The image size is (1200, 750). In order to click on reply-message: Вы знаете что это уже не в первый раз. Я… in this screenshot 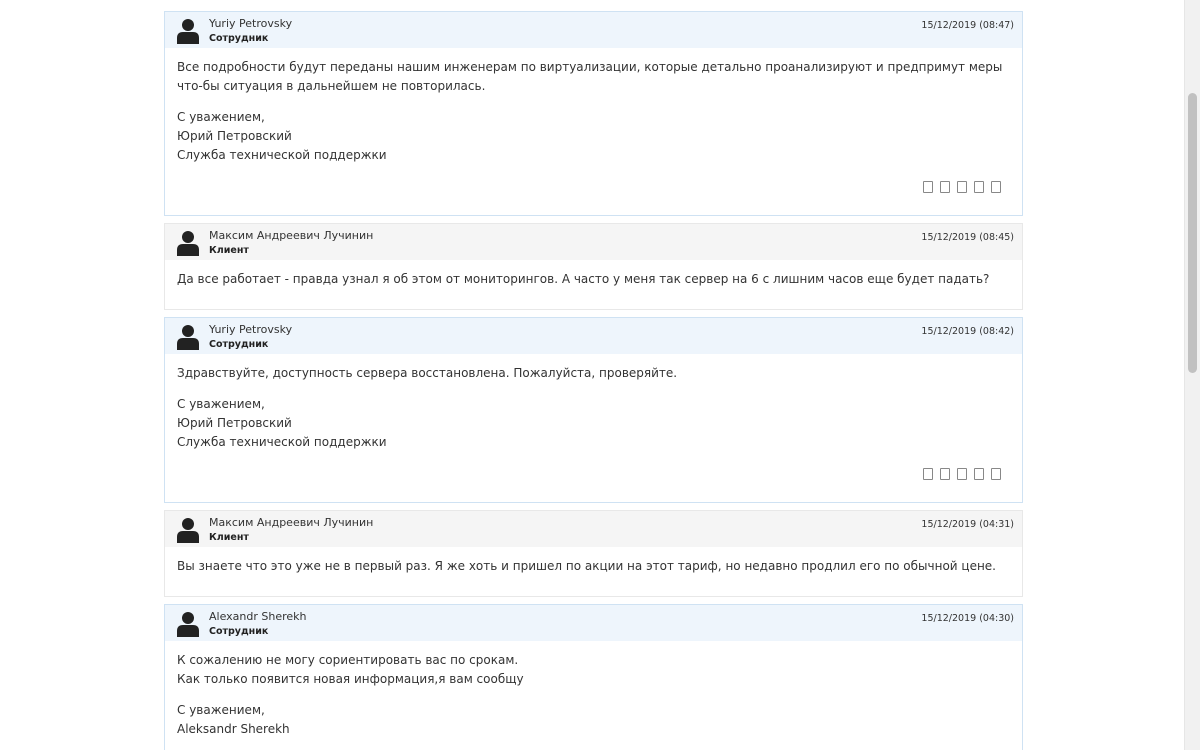, I will do `click(593, 571)`.